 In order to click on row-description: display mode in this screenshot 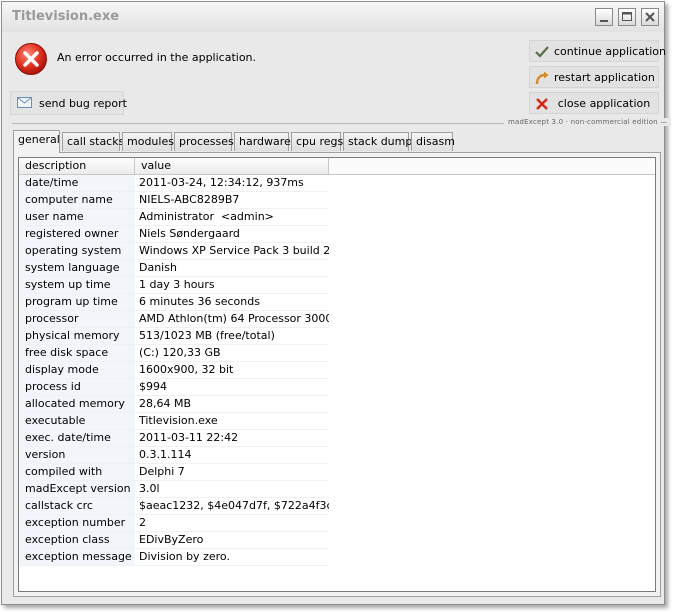, I will do `click(77, 370)`.